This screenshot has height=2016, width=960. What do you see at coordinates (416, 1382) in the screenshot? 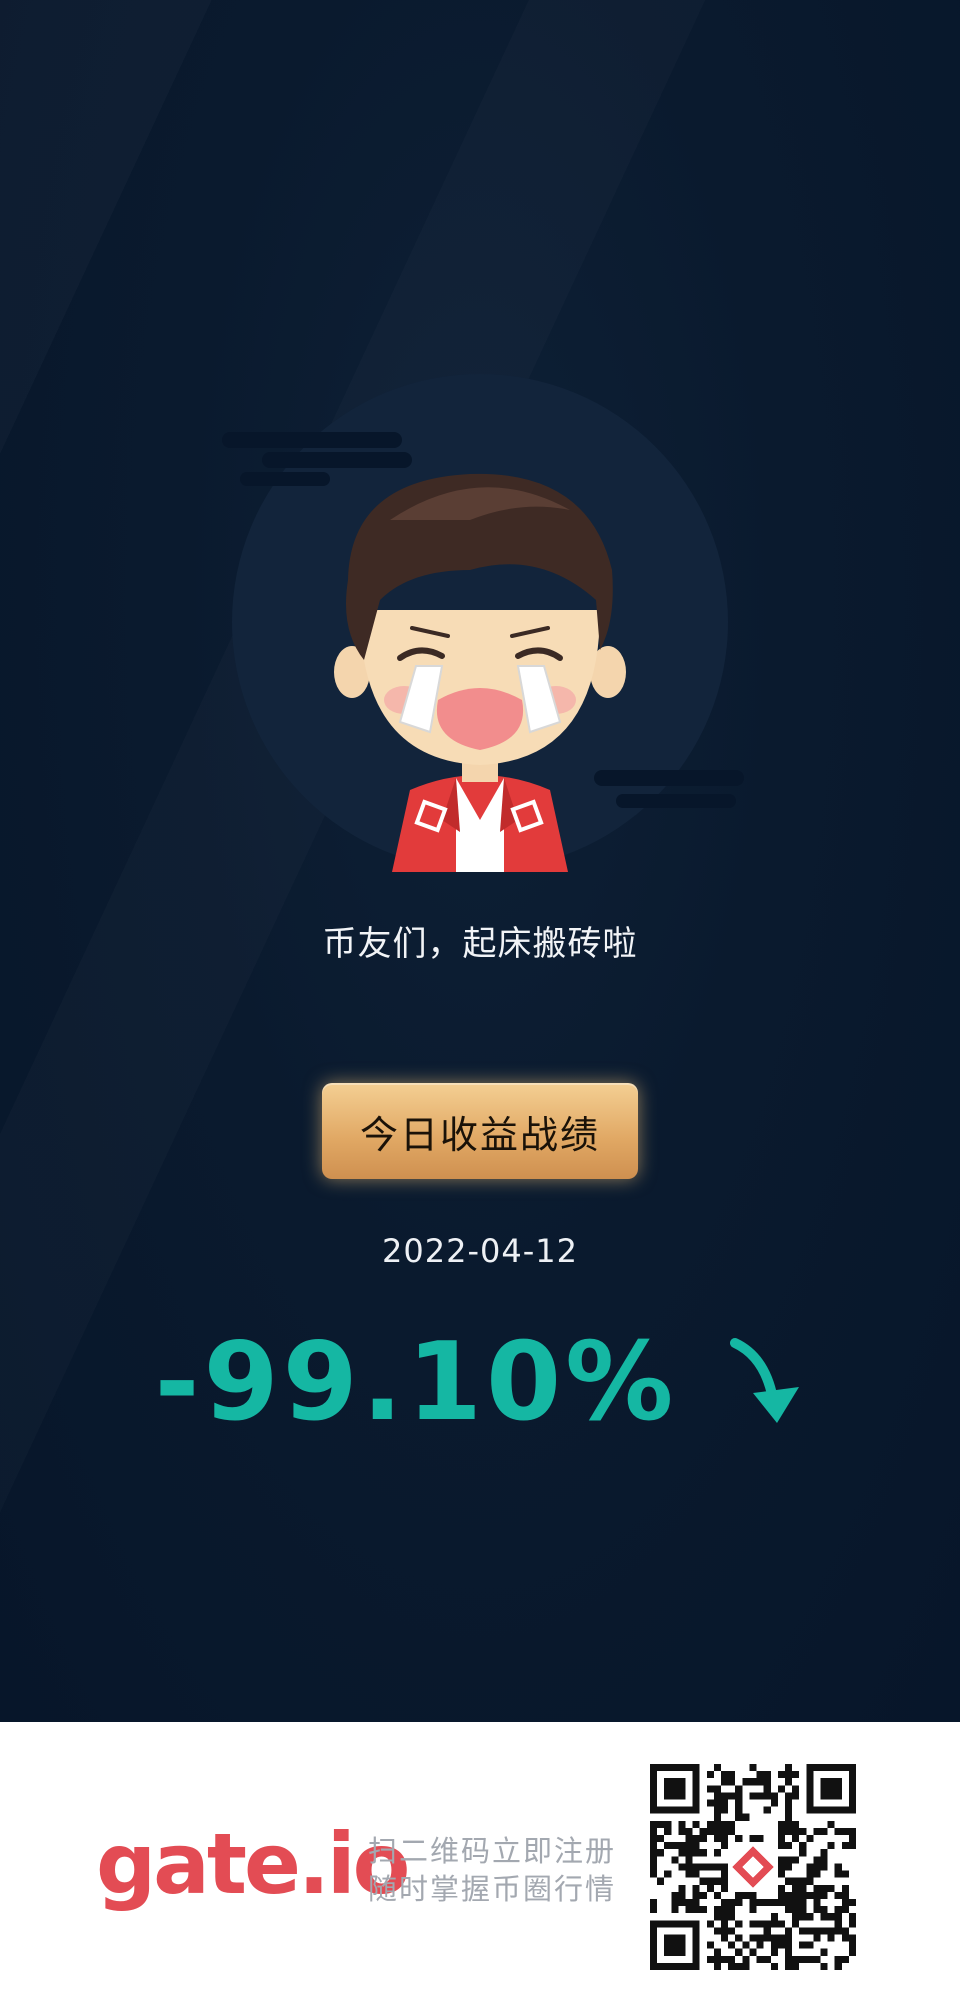
I see `change-percent: -99.10%` at bounding box center [416, 1382].